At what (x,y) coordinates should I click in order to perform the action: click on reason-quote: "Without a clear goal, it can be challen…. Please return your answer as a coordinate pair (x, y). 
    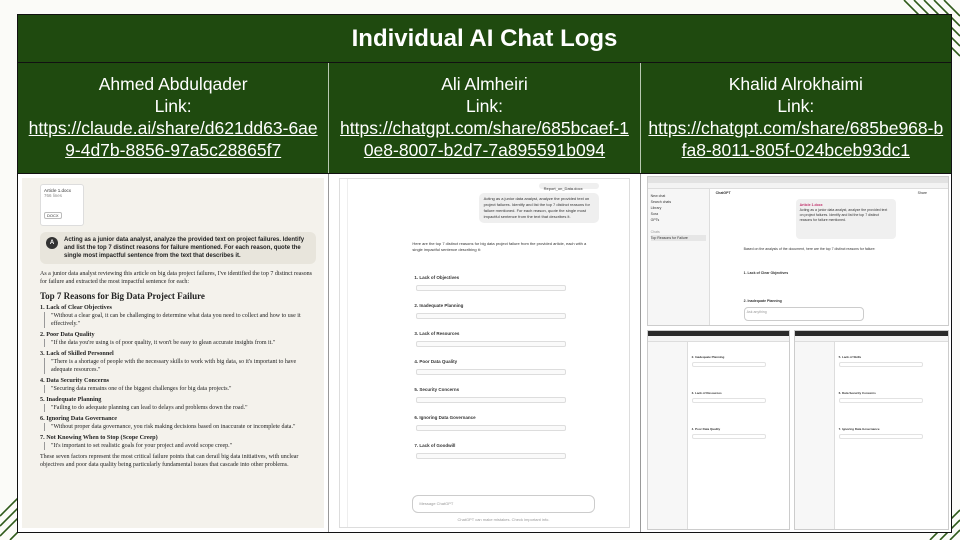
    Looking at the image, I should click on (180, 320).